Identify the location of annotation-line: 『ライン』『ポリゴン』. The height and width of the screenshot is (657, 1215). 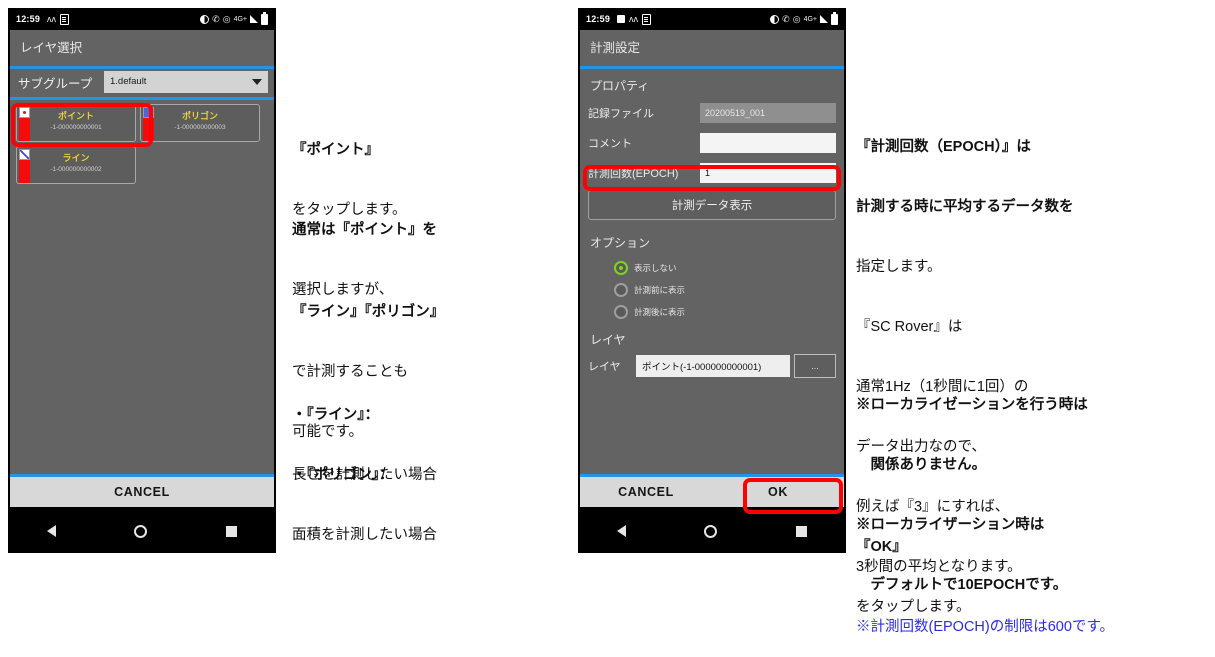
(368, 312).